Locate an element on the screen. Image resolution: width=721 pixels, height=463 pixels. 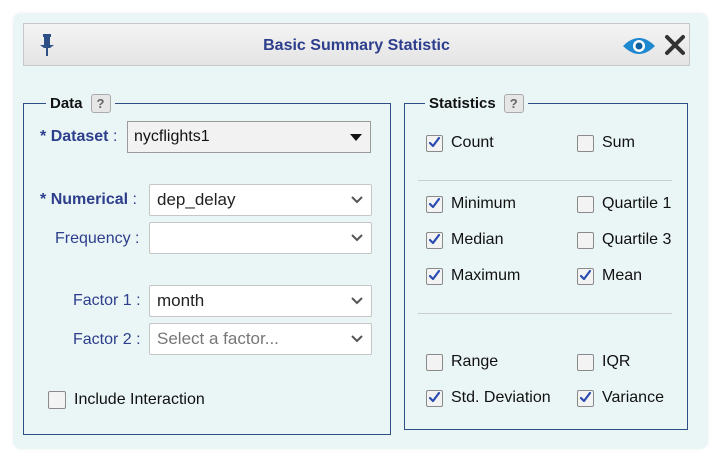
data-legend-text: Data is located at coordinates (66, 103).